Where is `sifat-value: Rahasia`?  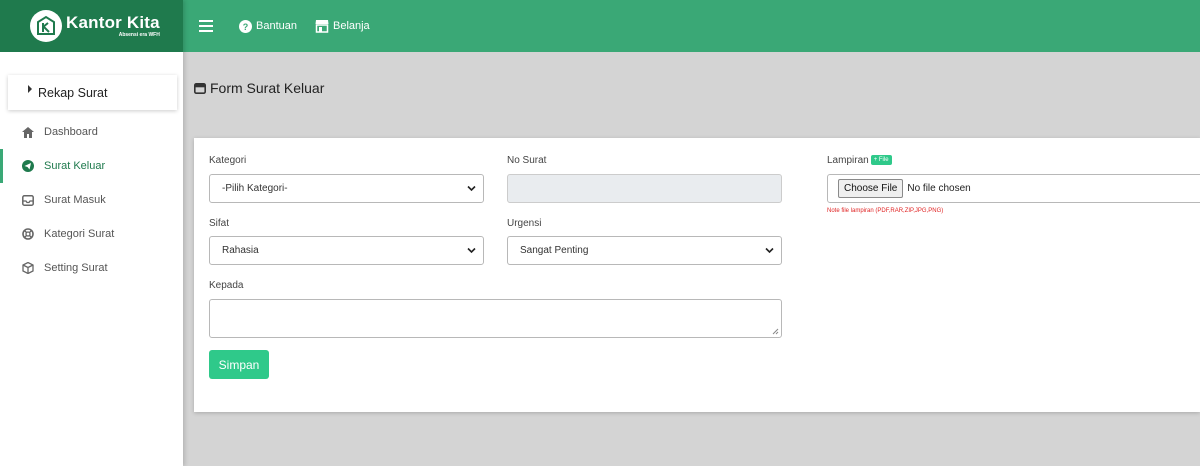 sifat-value: Rahasia is located at coordinates (240, 250).